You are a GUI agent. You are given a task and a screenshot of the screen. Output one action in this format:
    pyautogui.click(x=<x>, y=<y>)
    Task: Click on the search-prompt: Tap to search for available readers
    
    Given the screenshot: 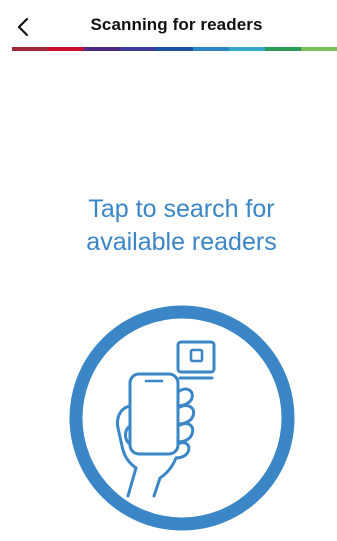 What is the action you would take?
    pyautogui.click(x=168, y=226)
    